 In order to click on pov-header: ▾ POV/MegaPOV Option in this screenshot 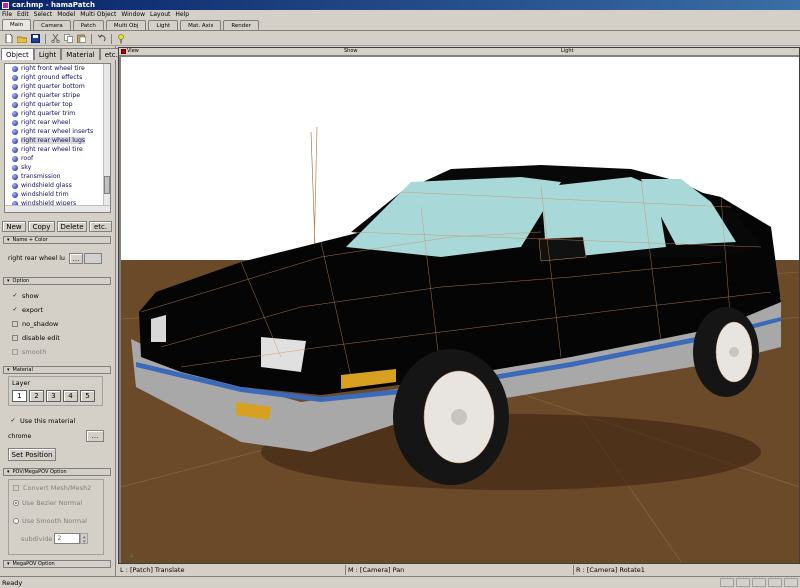, I will do `click(57, 472)`.